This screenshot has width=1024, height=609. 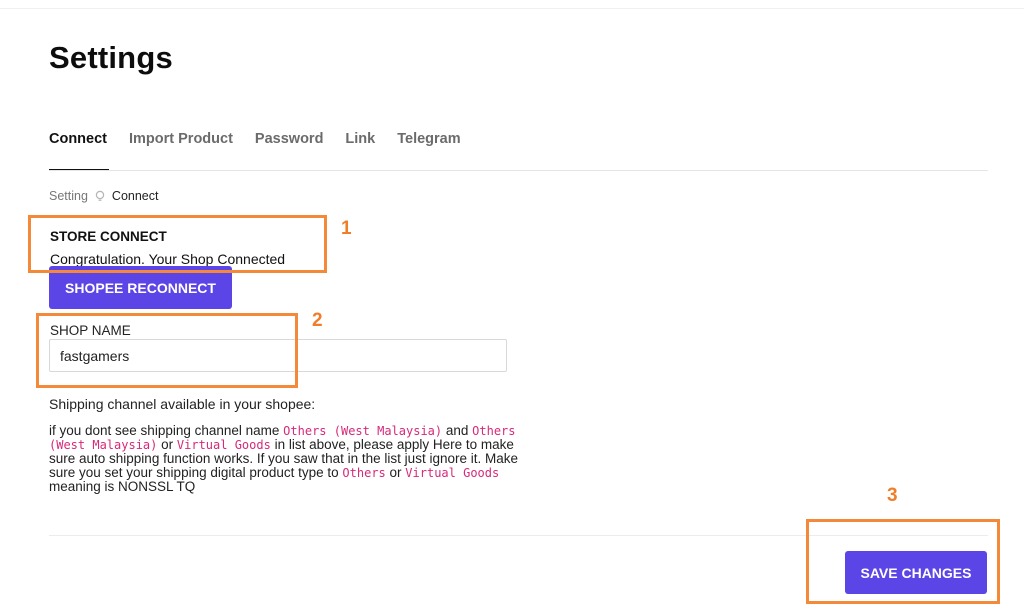 What do you see at coordinates (364, 473) in the screenshot?
I see `shipping-code-others: Others` at bounding box center [364, 473].